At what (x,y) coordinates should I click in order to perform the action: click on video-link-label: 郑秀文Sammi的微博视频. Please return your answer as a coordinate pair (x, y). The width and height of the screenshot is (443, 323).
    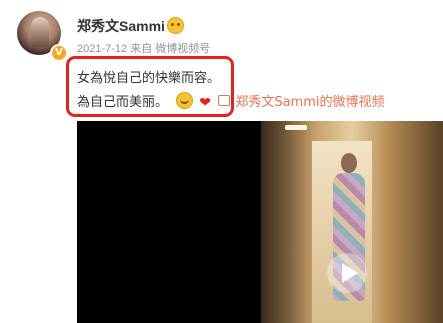
    Looking at the image, I should click on (310, 102).